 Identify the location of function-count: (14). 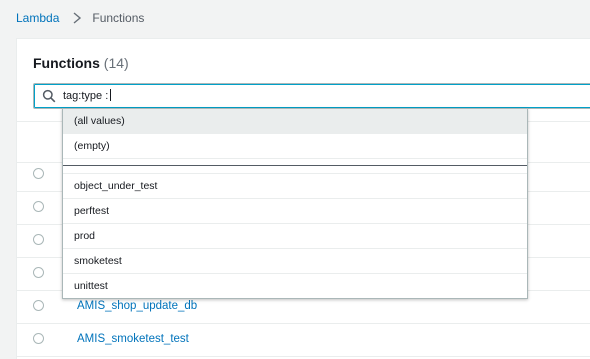
(116, 63).